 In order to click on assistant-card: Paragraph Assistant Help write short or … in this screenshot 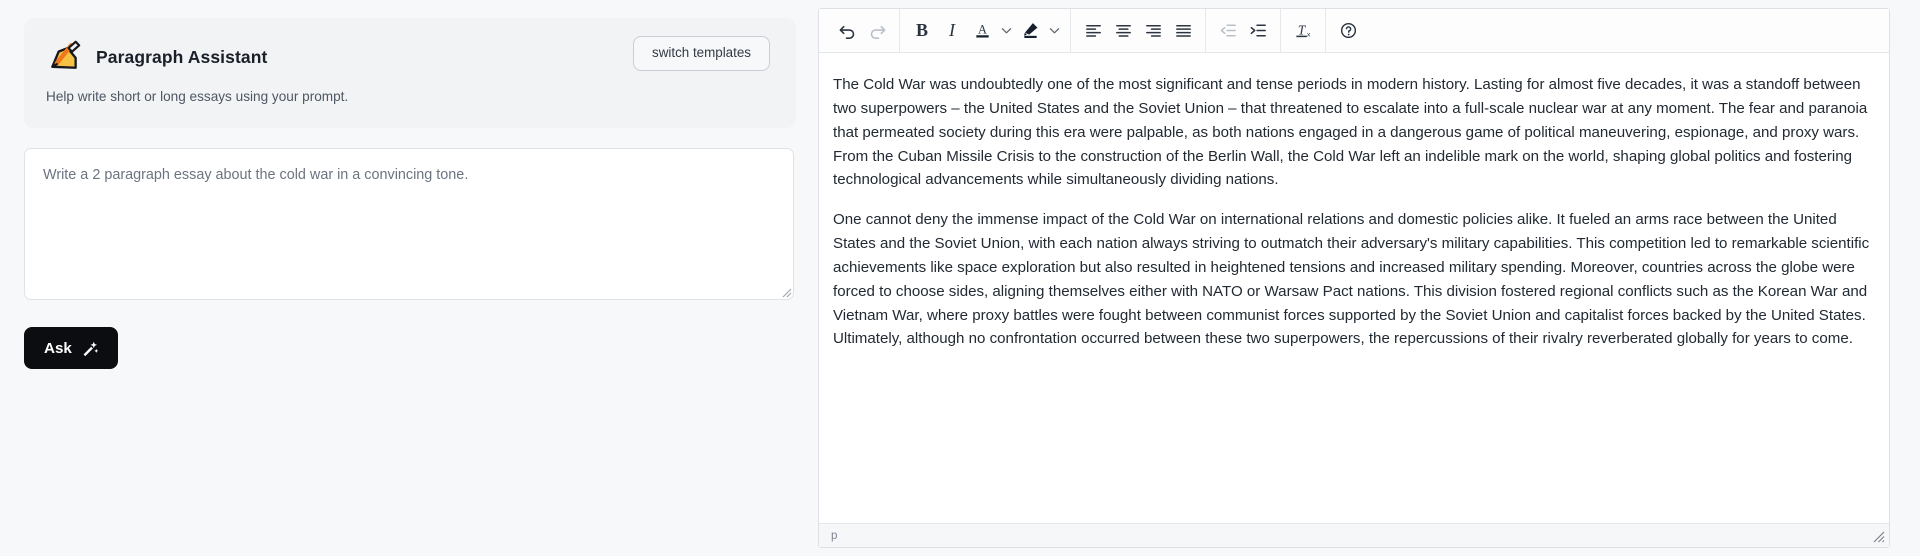, I will do `click(410, 73)`.